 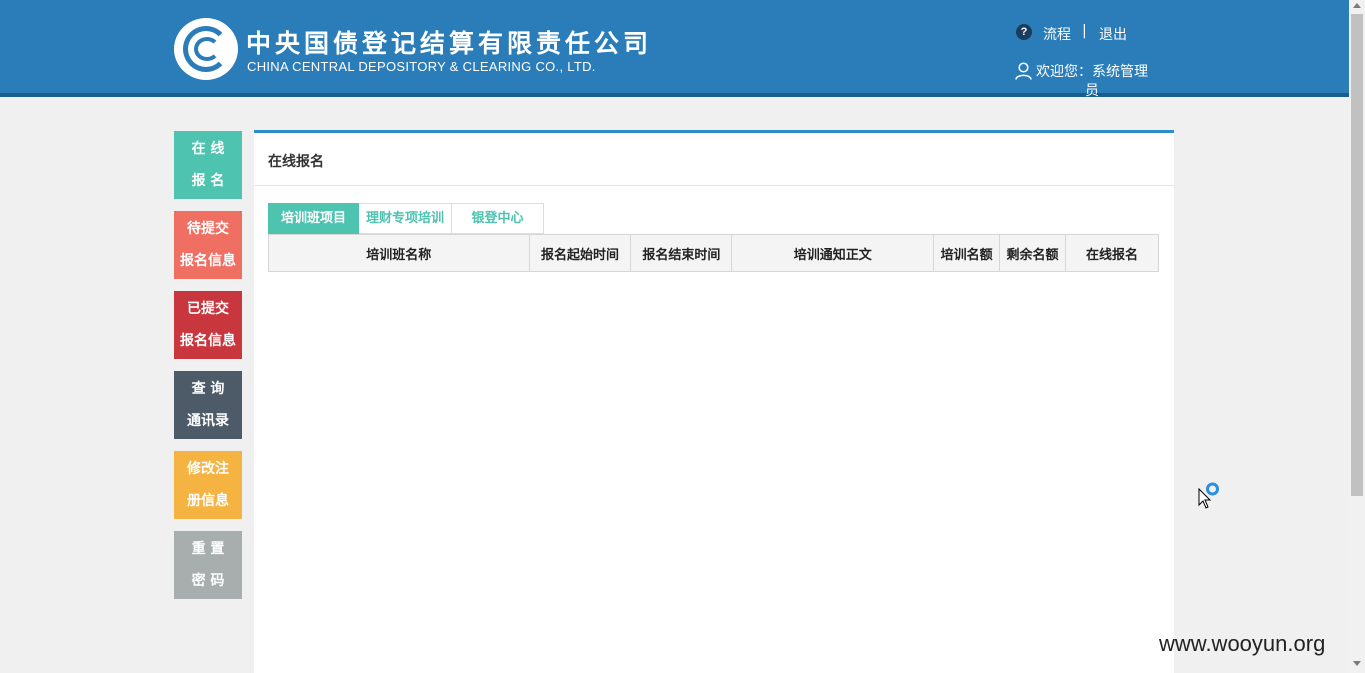 What do you see at coordinates (1057, 34) in the screenshot?
I see `flow-link: 流程` at bounding box center [1057, 34].